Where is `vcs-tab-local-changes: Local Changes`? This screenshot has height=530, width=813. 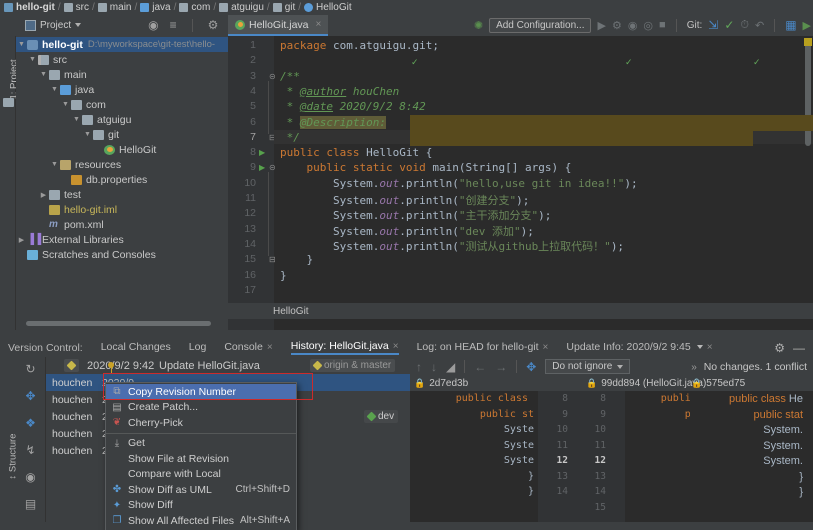
vcs-tab-local-changes: Local Changes is located at coordinates (136, 347).